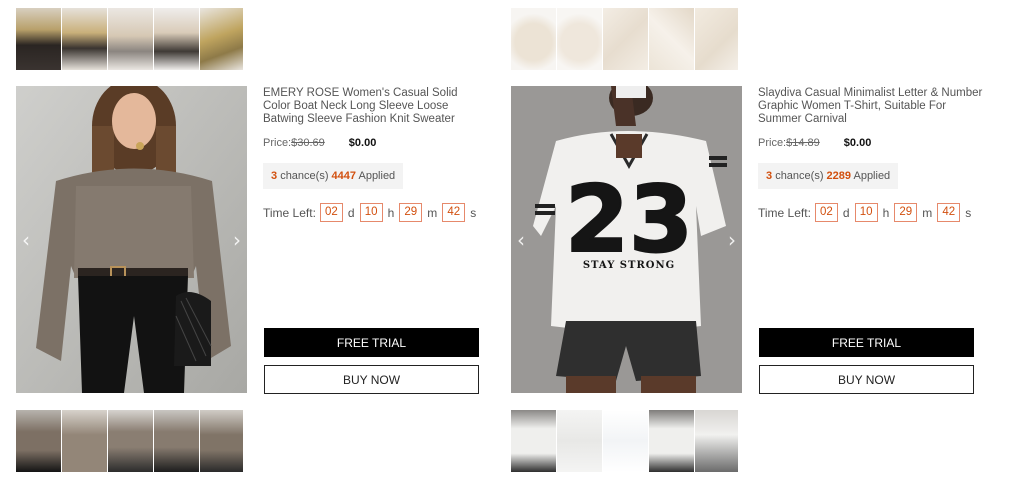 This screenshot has height=486, width=1024. I want to click on price-row: Price: $14.89 $0.00, so click(870, 143).